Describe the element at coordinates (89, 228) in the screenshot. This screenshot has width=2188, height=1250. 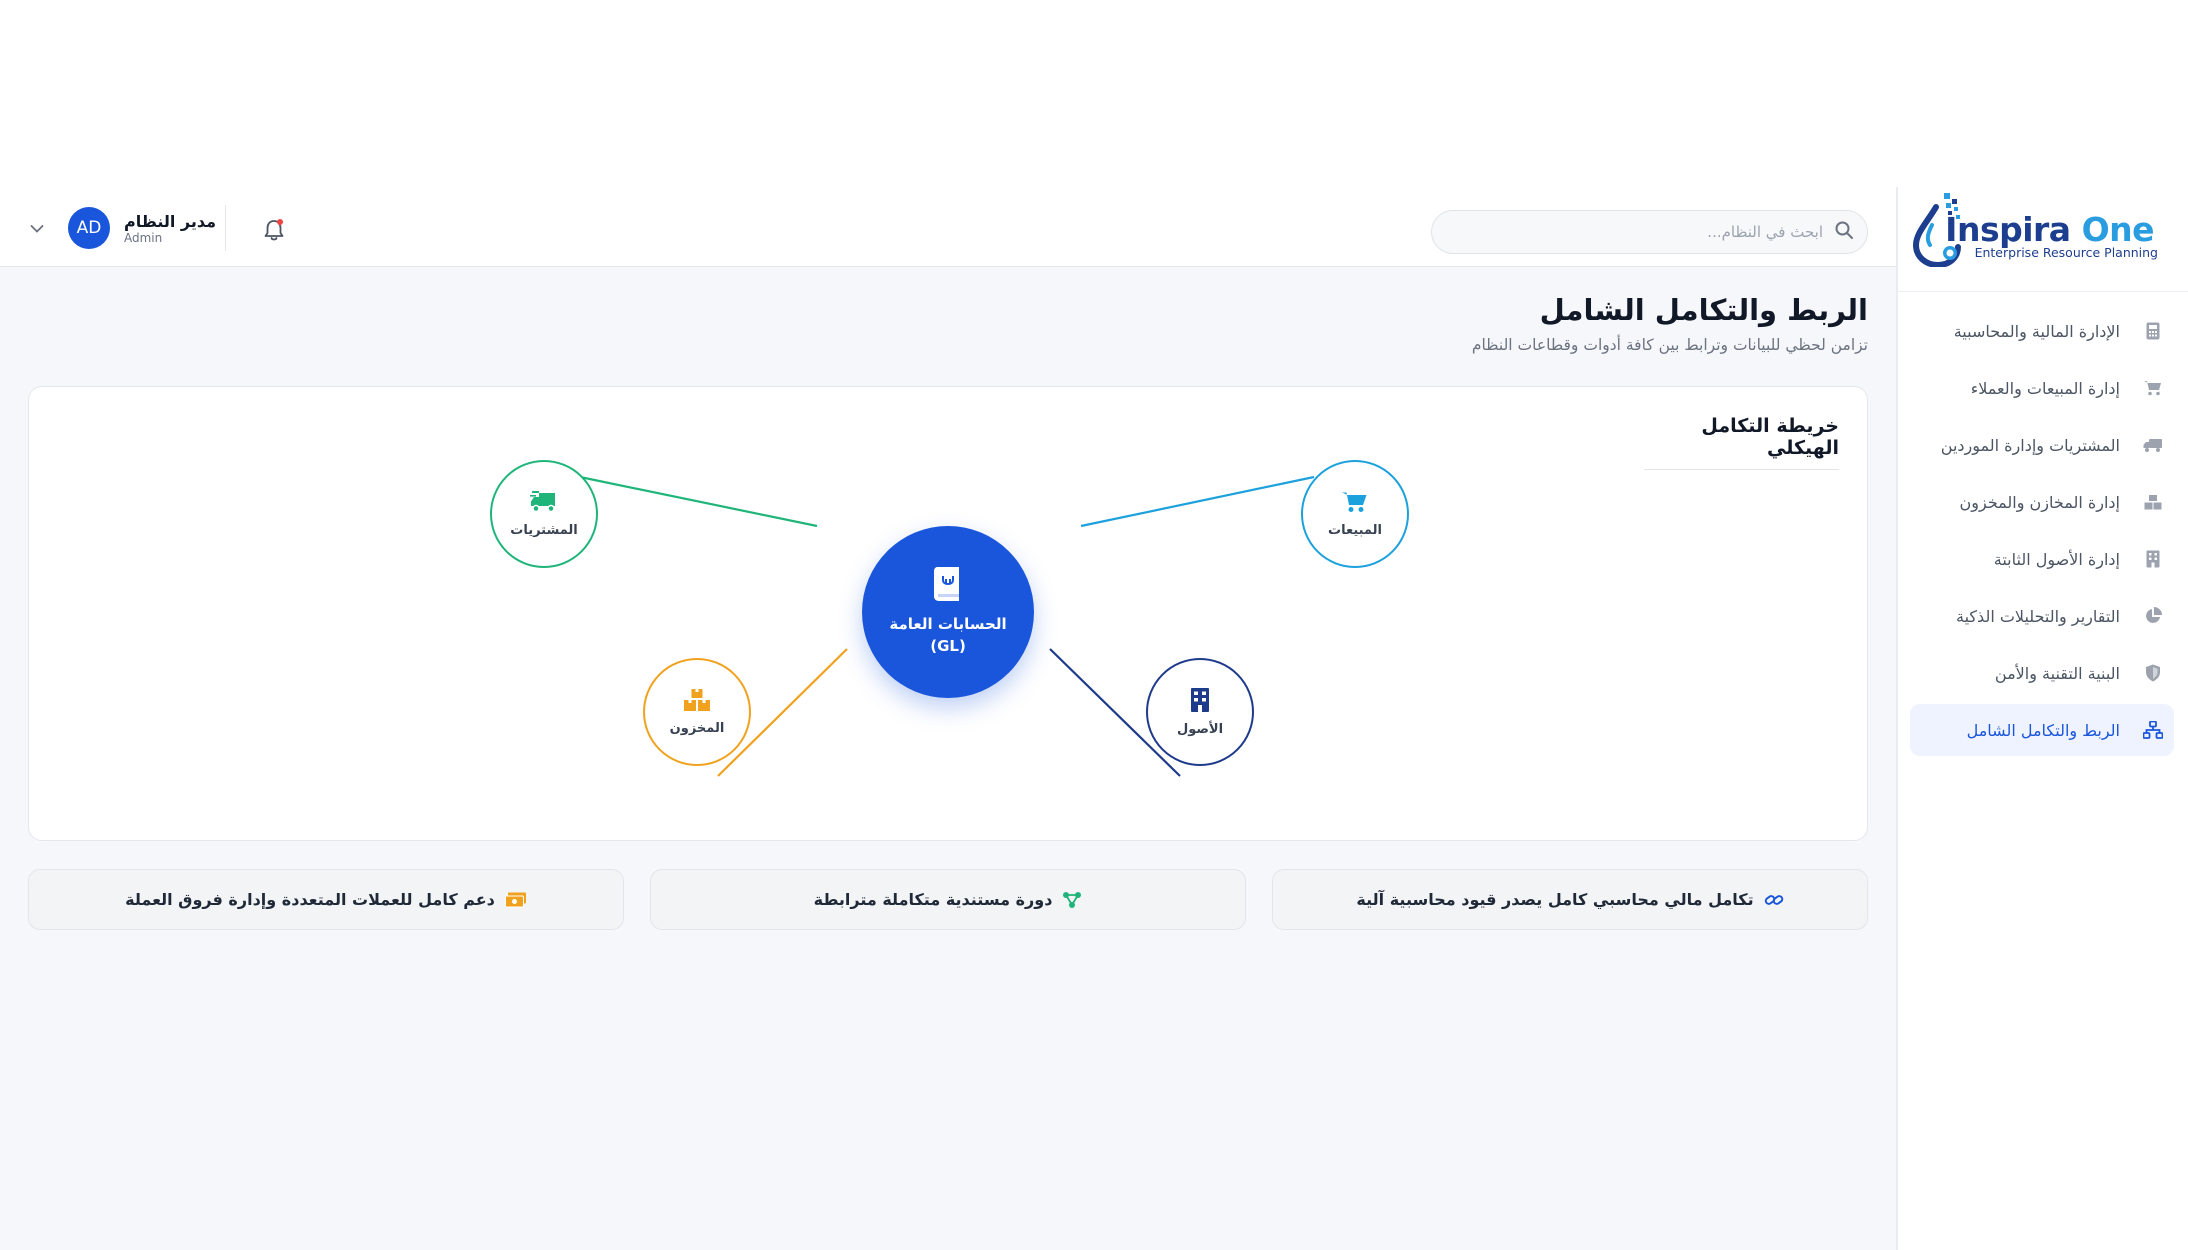
I see `avatar: AD` at that location.